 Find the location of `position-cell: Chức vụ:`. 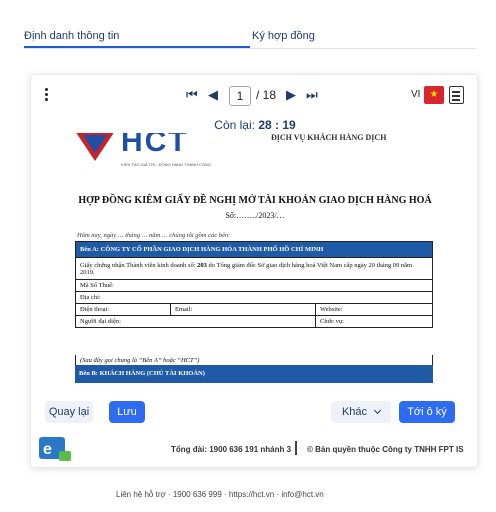

position-cell: Chức vụ: is located at coordinates (374, 321).